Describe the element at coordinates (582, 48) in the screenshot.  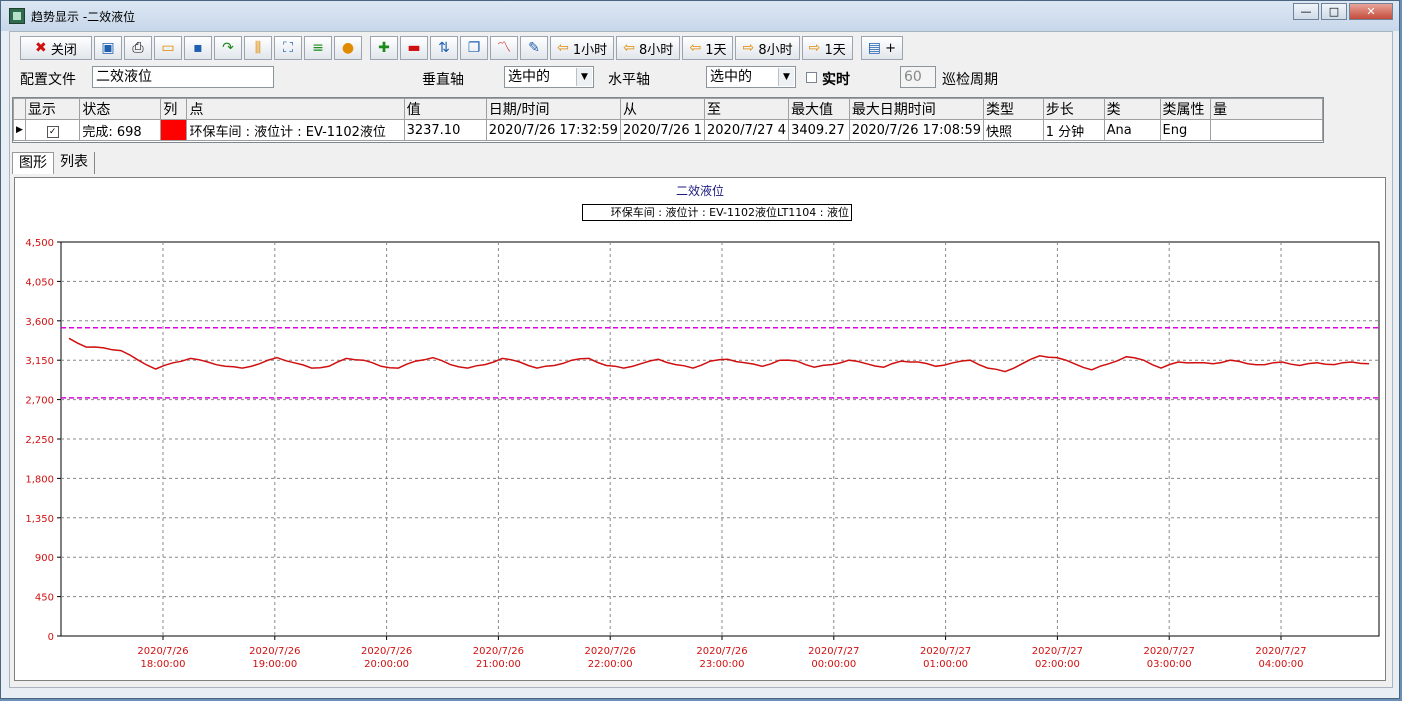
I see `back-1h-button: ⇦ 1小时` at that location.